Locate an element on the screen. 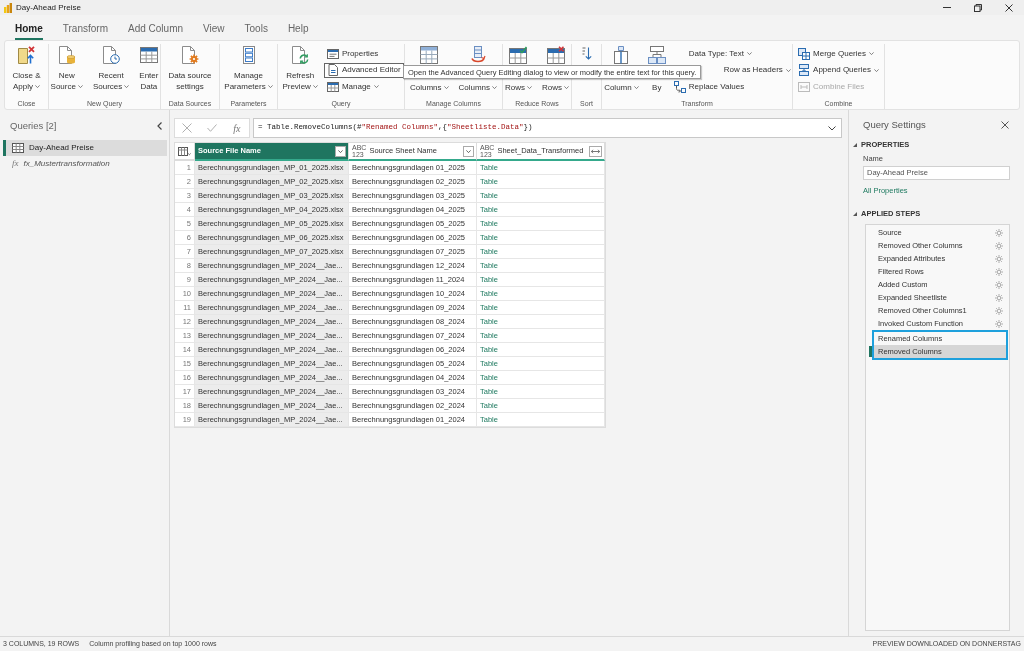 The width and height of the screenshot is (1024, 651). sort-arrow-icon is located at coordinates (586, 53).